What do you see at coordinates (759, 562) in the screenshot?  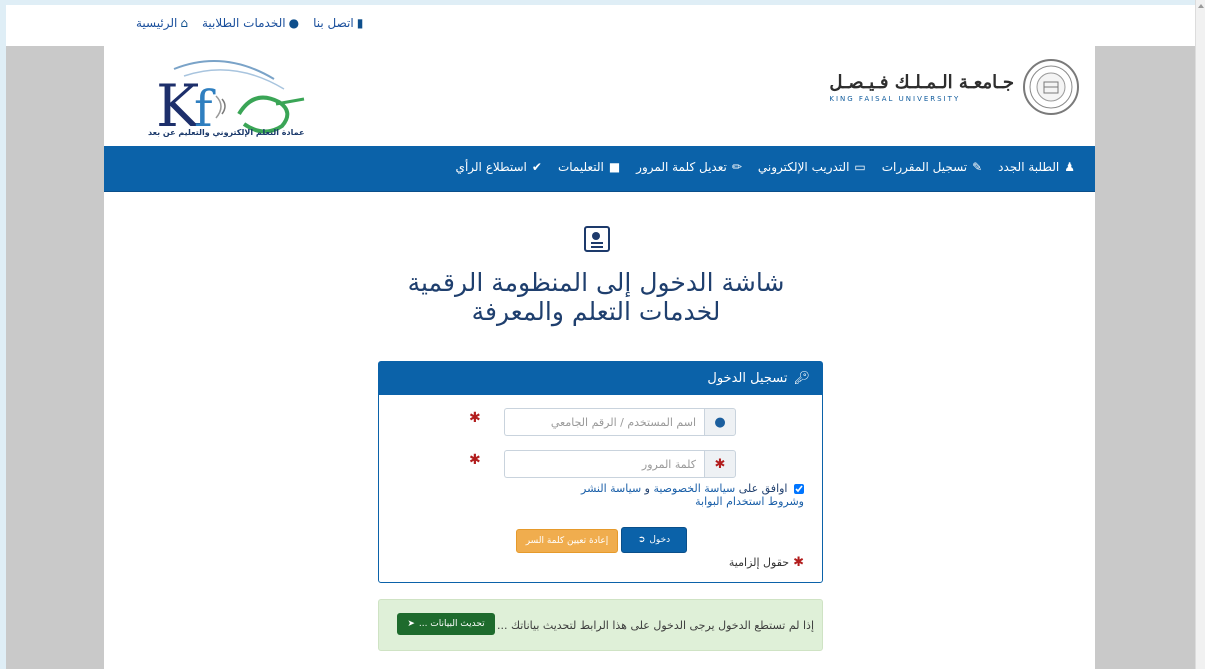 I see `required-note-label: حقول إلزامية` at bounding box center [759, 562].